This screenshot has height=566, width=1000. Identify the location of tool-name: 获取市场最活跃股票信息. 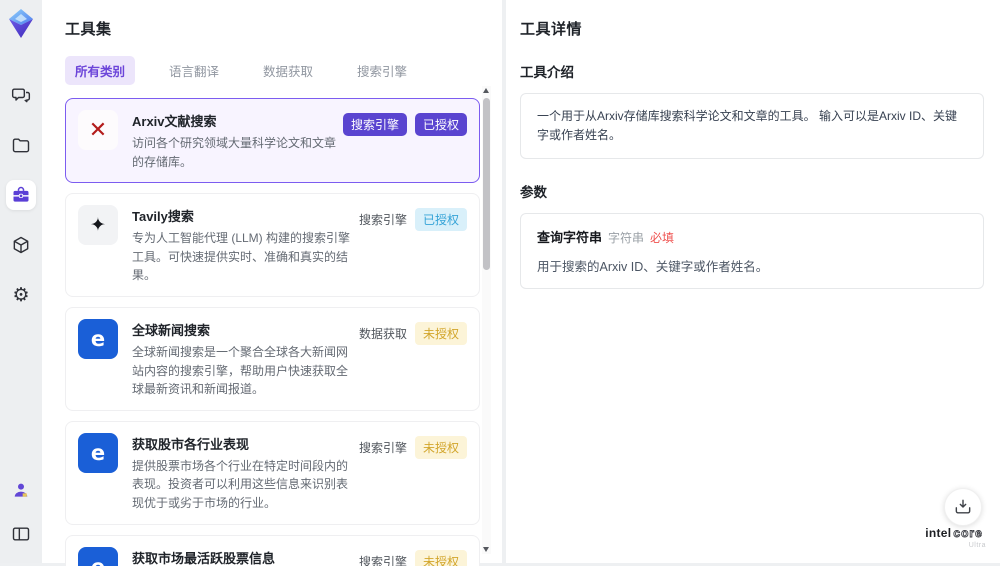
(204, 558).